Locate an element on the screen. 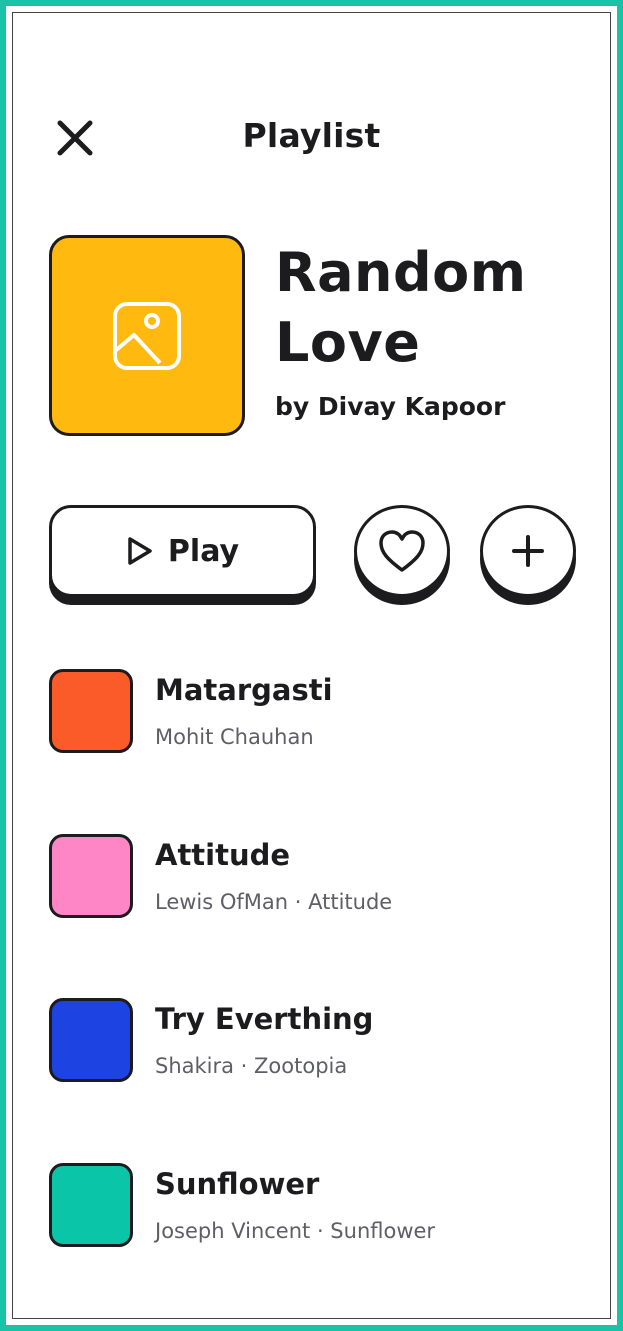  track-title: Attitude is located at coordinates (223, 855).